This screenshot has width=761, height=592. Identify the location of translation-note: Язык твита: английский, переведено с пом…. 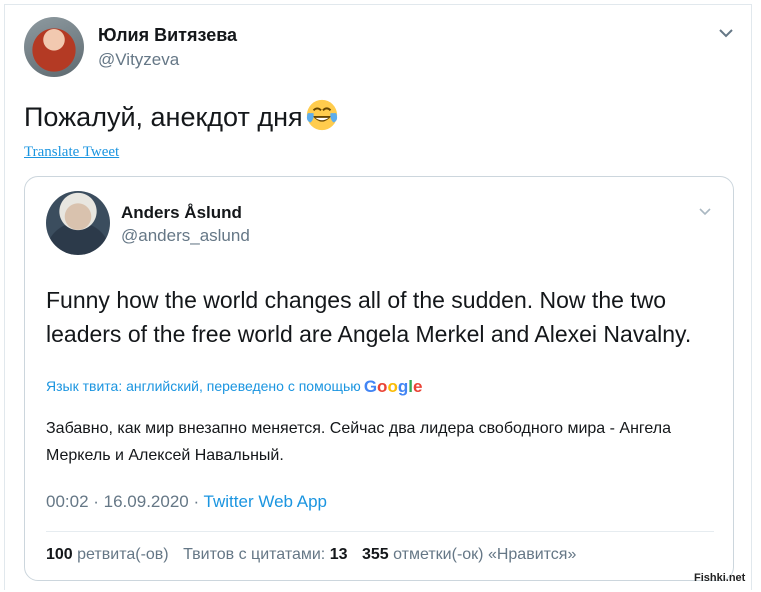
(234, 386).